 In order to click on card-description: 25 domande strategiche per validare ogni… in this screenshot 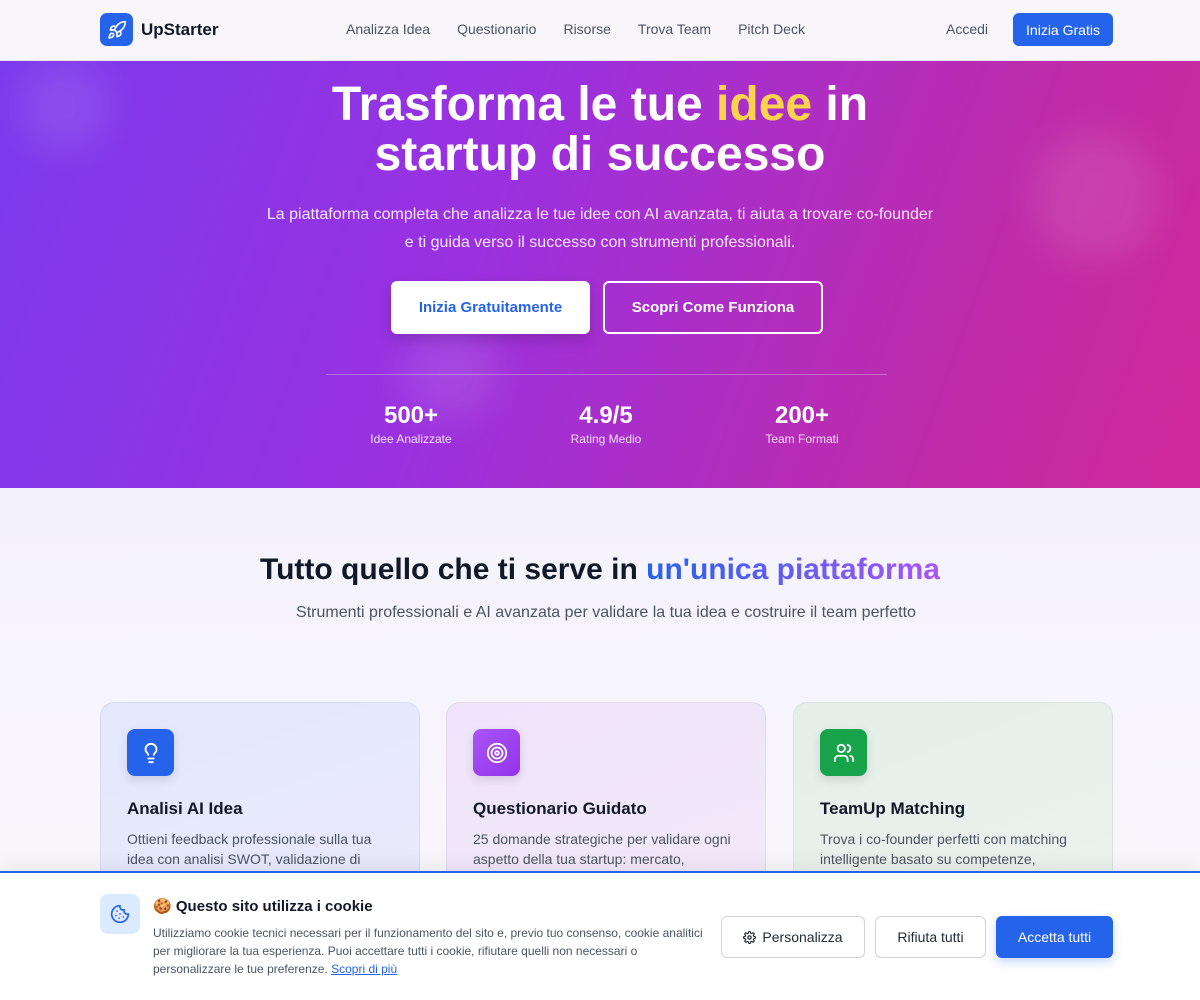, I will do `click(602, 849)`.